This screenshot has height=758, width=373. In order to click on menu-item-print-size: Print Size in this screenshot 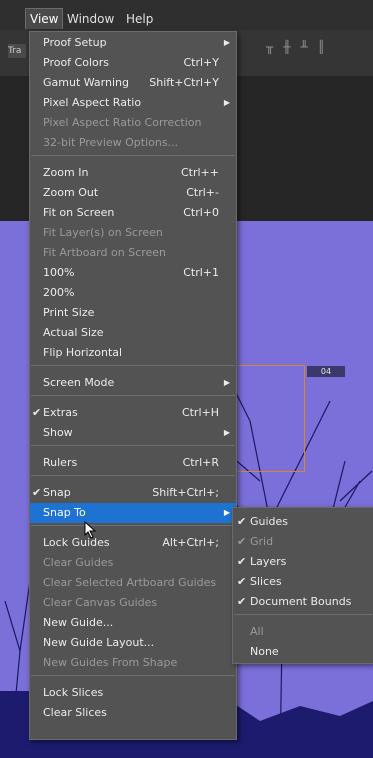, I will do `click(133, 313)`.